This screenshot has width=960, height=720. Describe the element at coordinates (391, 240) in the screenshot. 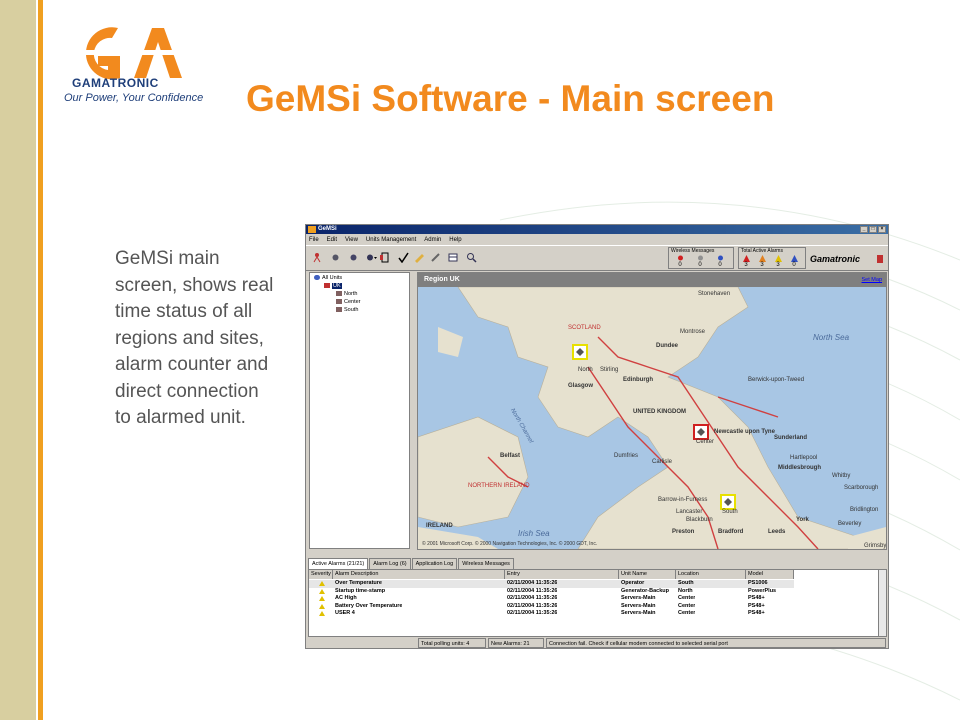

I see `menu-units-management: Units Management` at that location.